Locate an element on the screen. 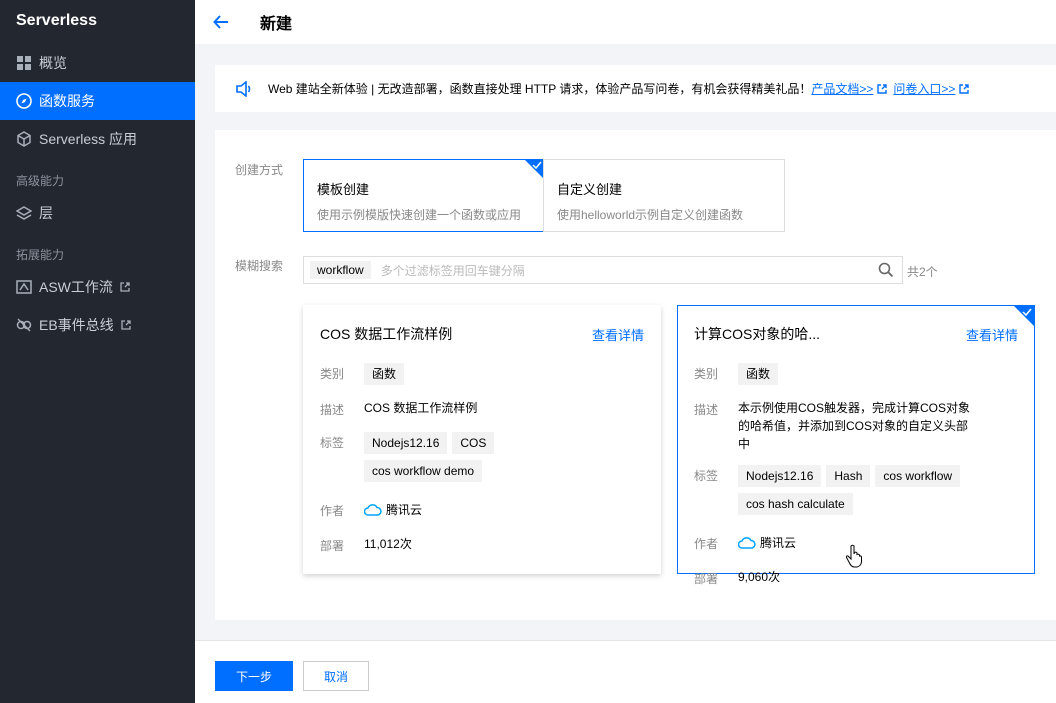  sidebar-item-layer: 层 is located at coordinates (97, 213).